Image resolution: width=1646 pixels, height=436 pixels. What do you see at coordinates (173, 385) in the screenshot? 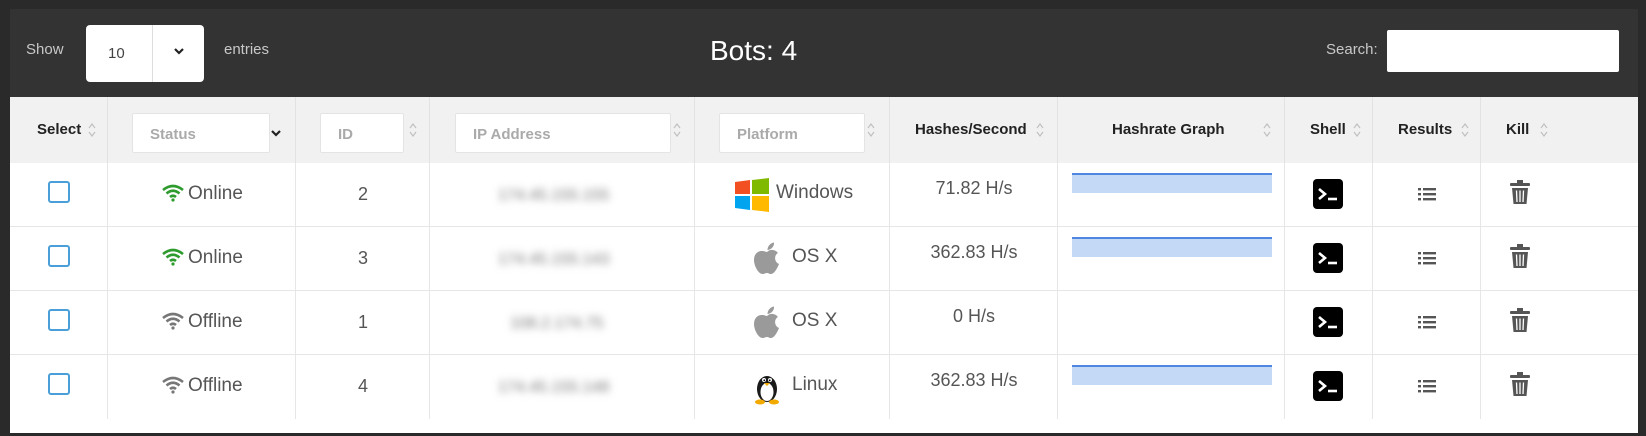
I see `wifi-offline-icon` at bounding box center [173, 385].